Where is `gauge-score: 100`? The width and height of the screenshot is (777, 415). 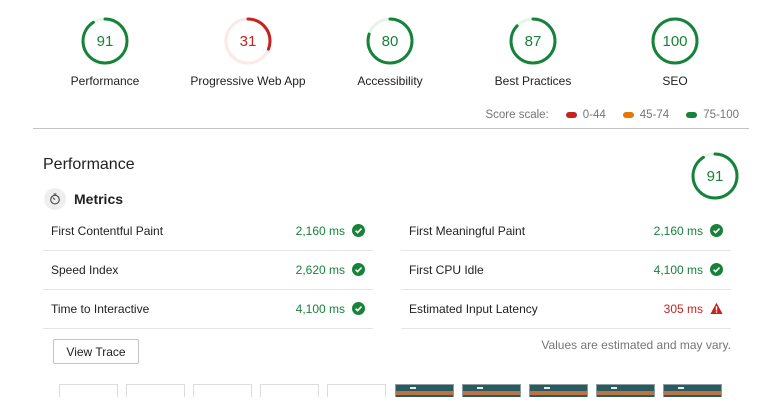 gauge-score: 100 is located at coordinates (674, 41).